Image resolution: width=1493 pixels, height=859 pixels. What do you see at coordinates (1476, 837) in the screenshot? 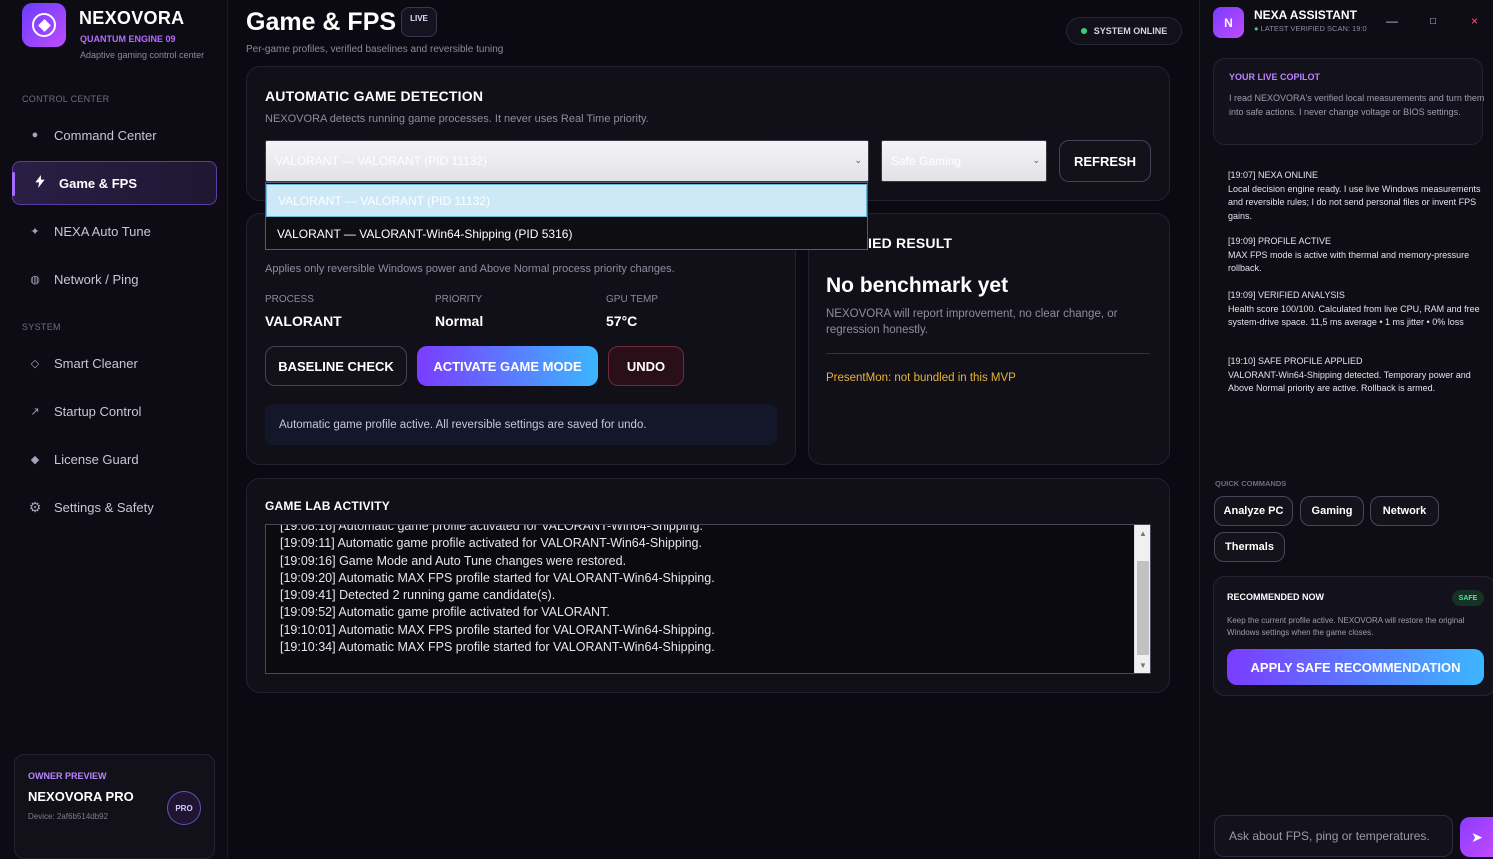
I see `send-icon: ➤` at bounding box center [1476, 837].